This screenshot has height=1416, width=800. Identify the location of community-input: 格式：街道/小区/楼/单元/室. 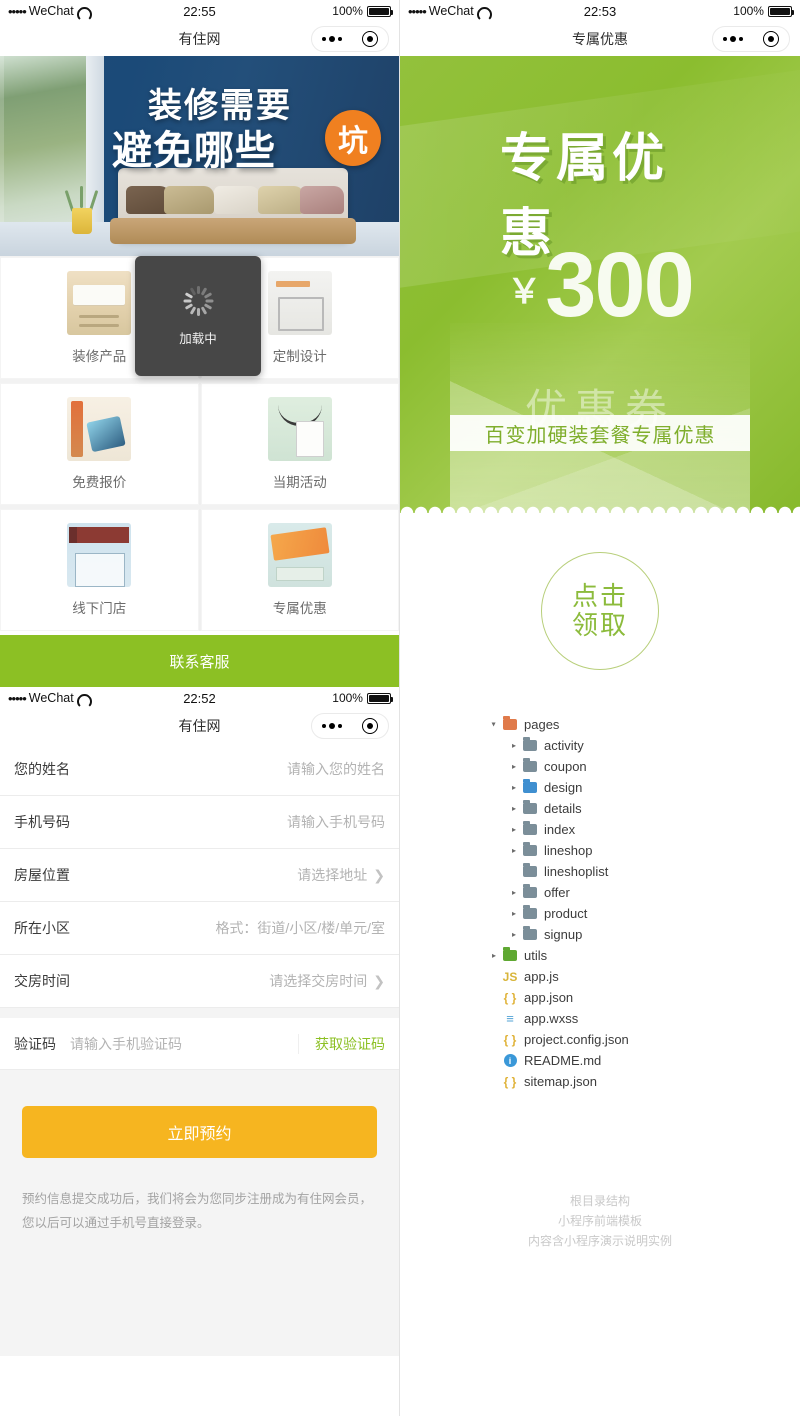
(227, 928).